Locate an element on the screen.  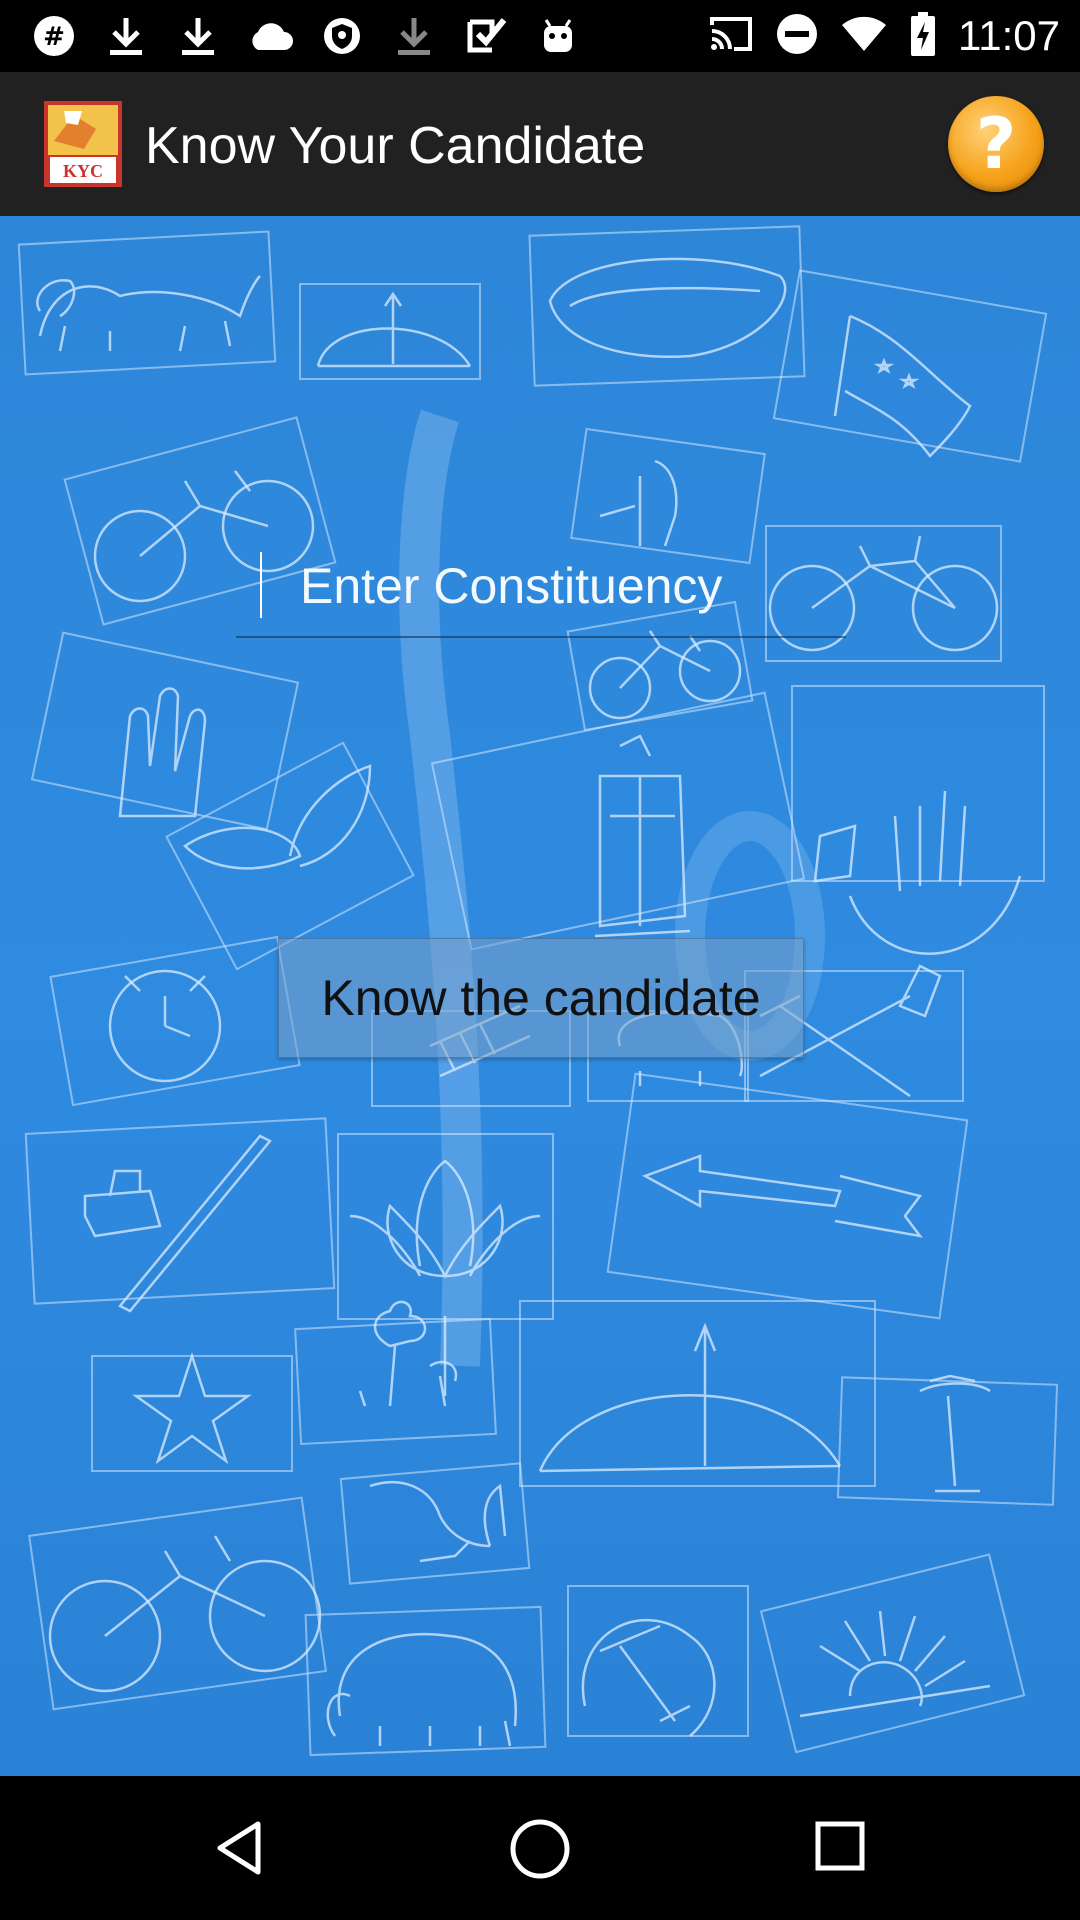
app-title: Know Your Candidate is located at coordinates (395, 146).